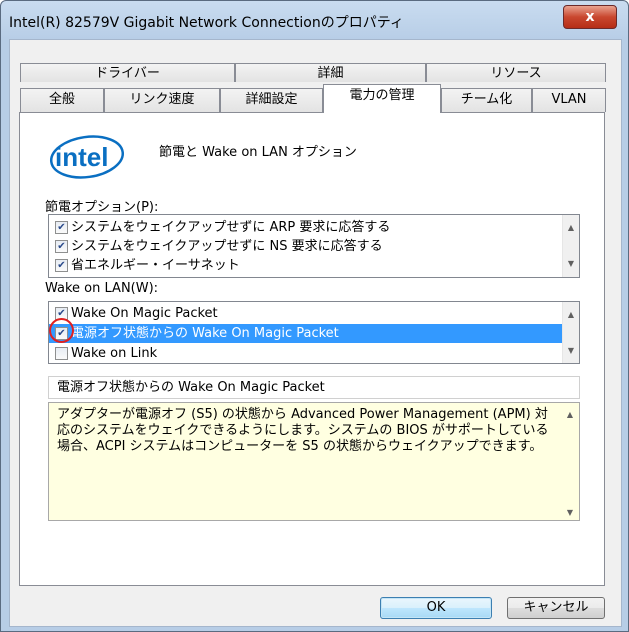 The image size is (629, 632). I want to click on intel-logo: intel, so click(87, 157).